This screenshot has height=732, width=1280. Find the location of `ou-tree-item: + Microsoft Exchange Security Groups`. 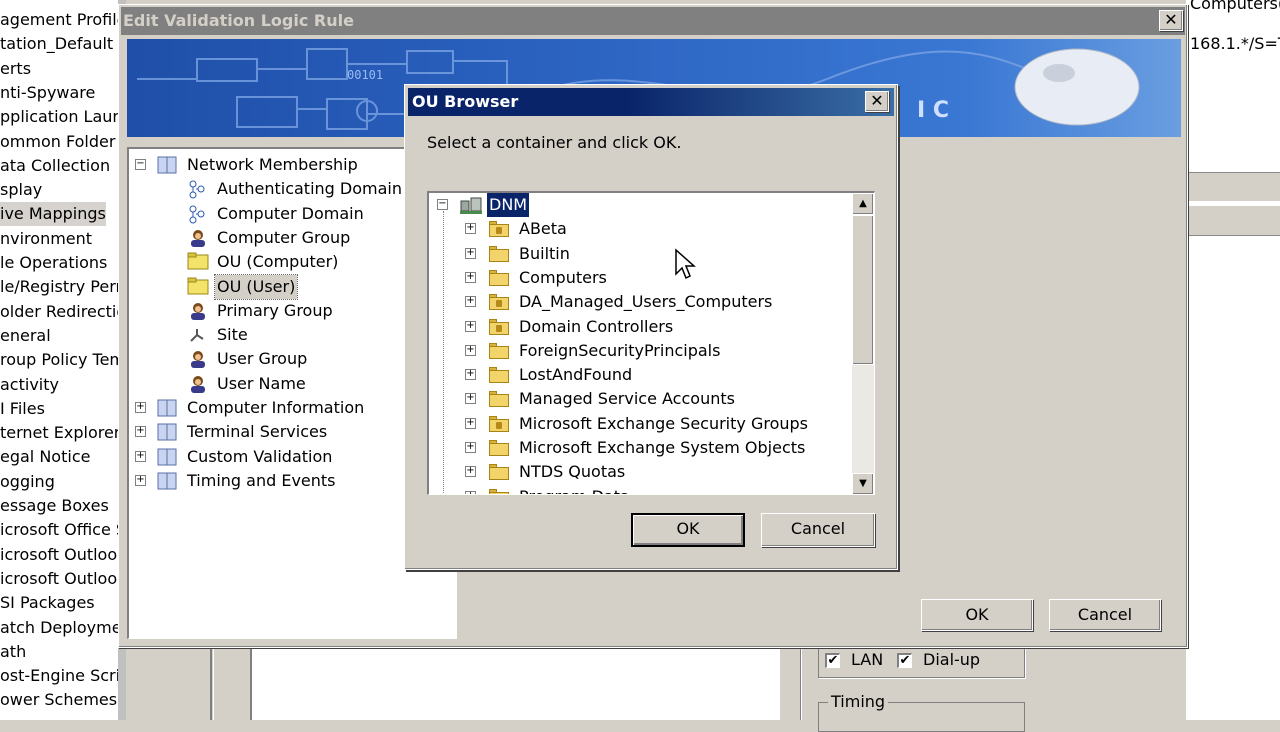

ou-tree-item: + Microsoft Exchange Security Groups is located at coordinates (639, 424).